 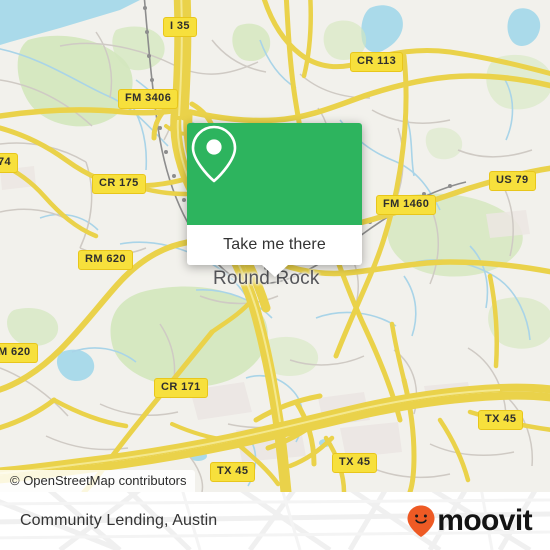 What do you see at coordinates (97, 481) in the screenshot?
I see `osm-attribution: © OpenStreetMap contributors` at bounding box center [97, 481].